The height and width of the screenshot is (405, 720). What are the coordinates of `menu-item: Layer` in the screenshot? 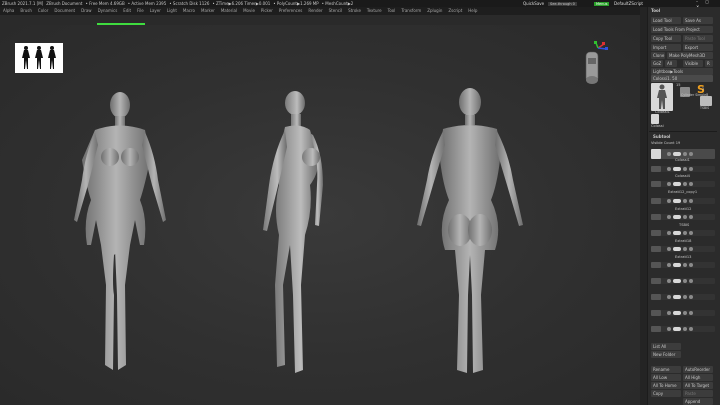 It's located at (155, 11).